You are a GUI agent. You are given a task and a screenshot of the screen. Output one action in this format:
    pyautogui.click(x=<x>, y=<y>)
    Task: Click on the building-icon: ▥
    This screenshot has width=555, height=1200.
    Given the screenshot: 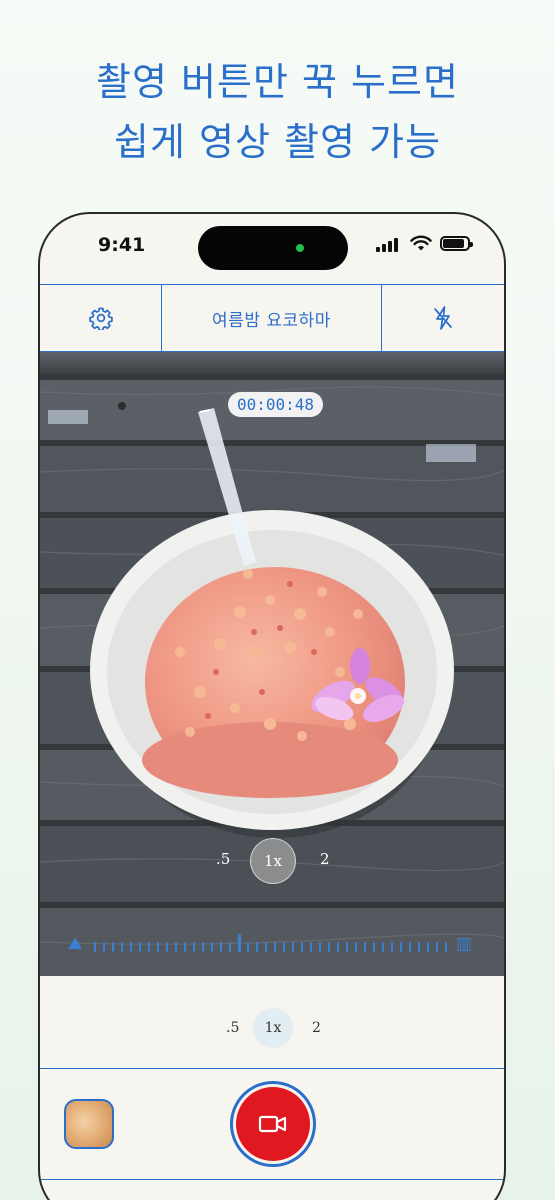 What is the action you would take?
    pyautogui.click(x=464, y=944)
    